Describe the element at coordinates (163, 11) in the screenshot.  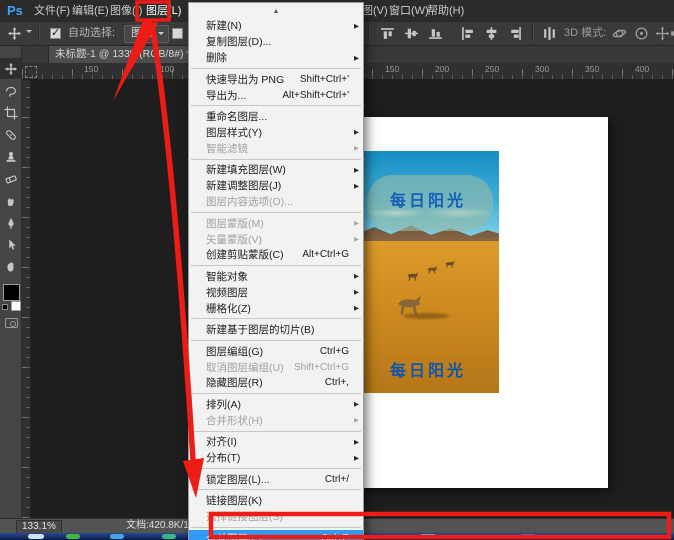
I see `menu-bar-item: 图层(L)` at that location.